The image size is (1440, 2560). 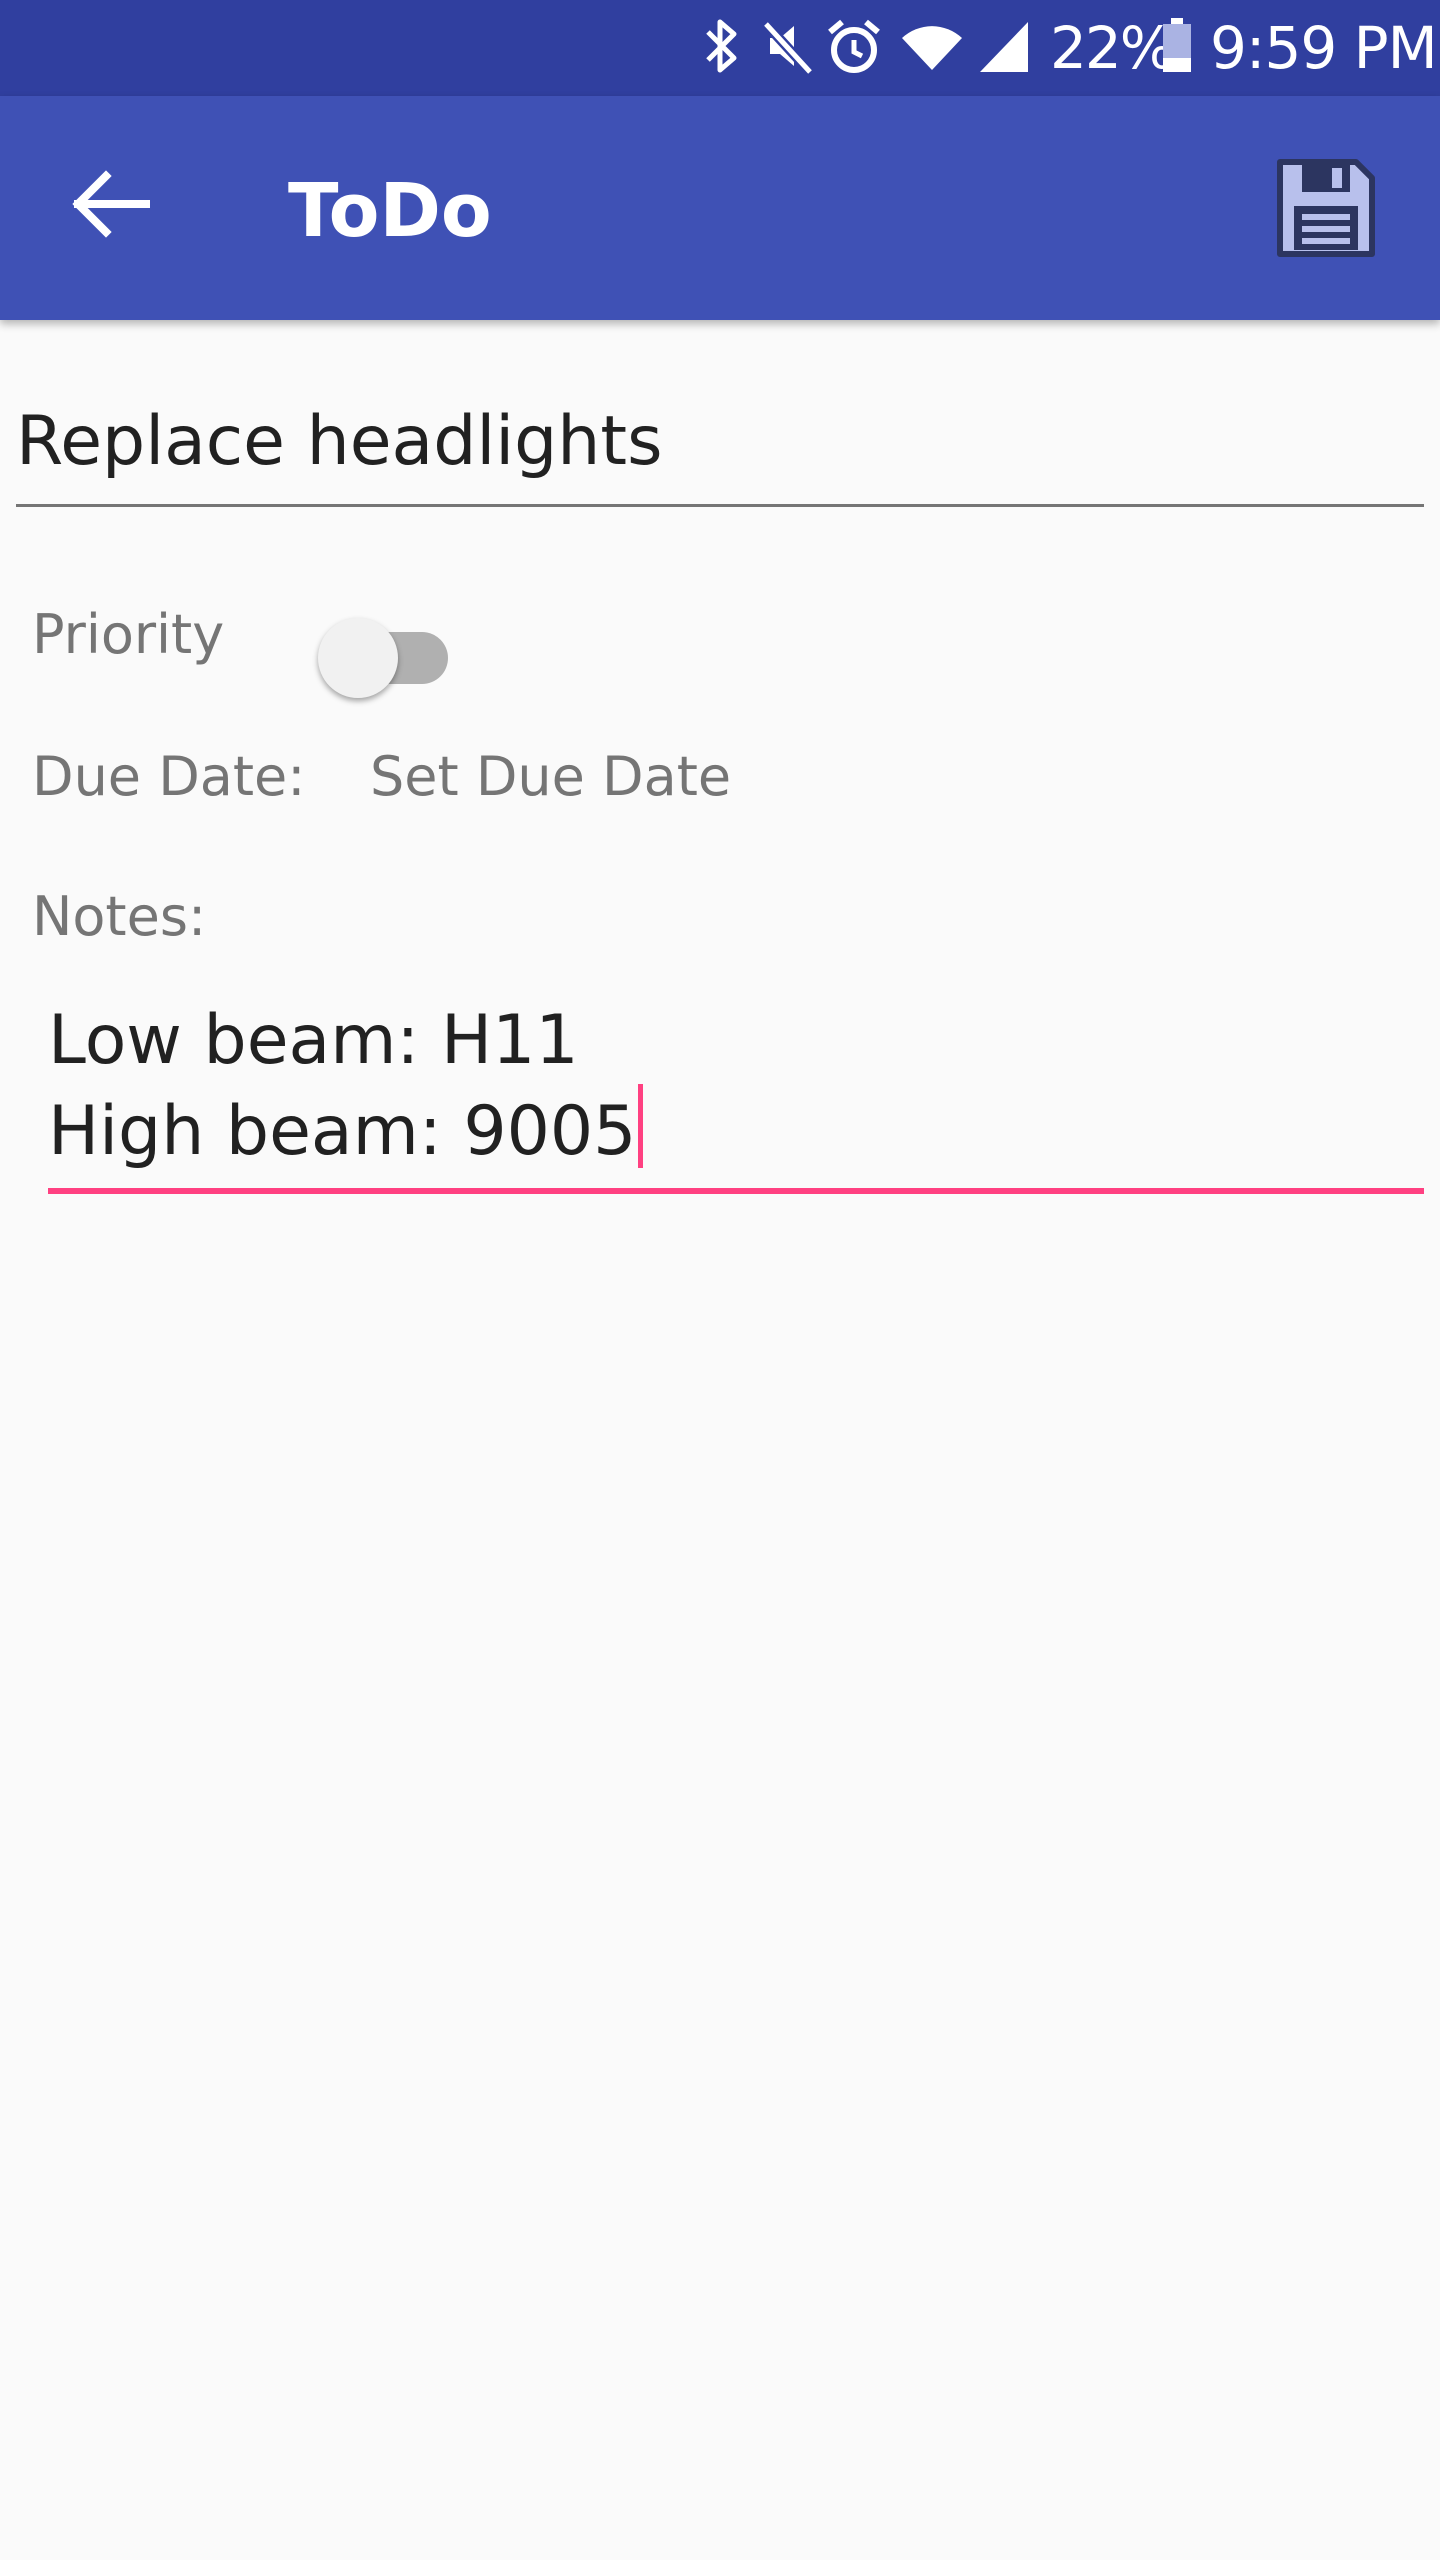 I want to click on alarm-icon, so click(x=854, y=46).